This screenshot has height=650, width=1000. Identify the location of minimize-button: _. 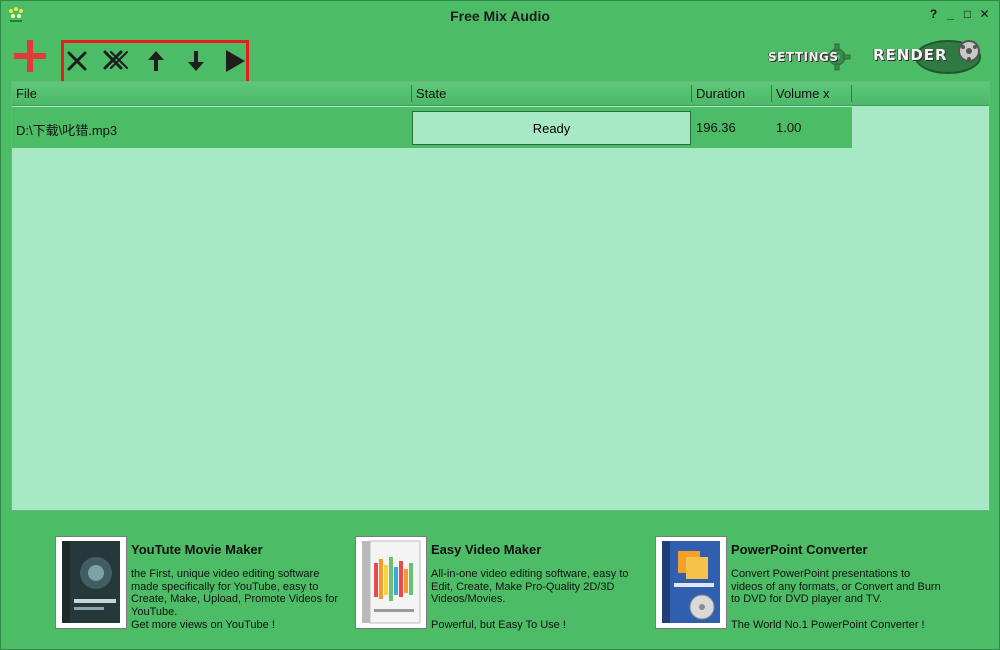
(950, 14).